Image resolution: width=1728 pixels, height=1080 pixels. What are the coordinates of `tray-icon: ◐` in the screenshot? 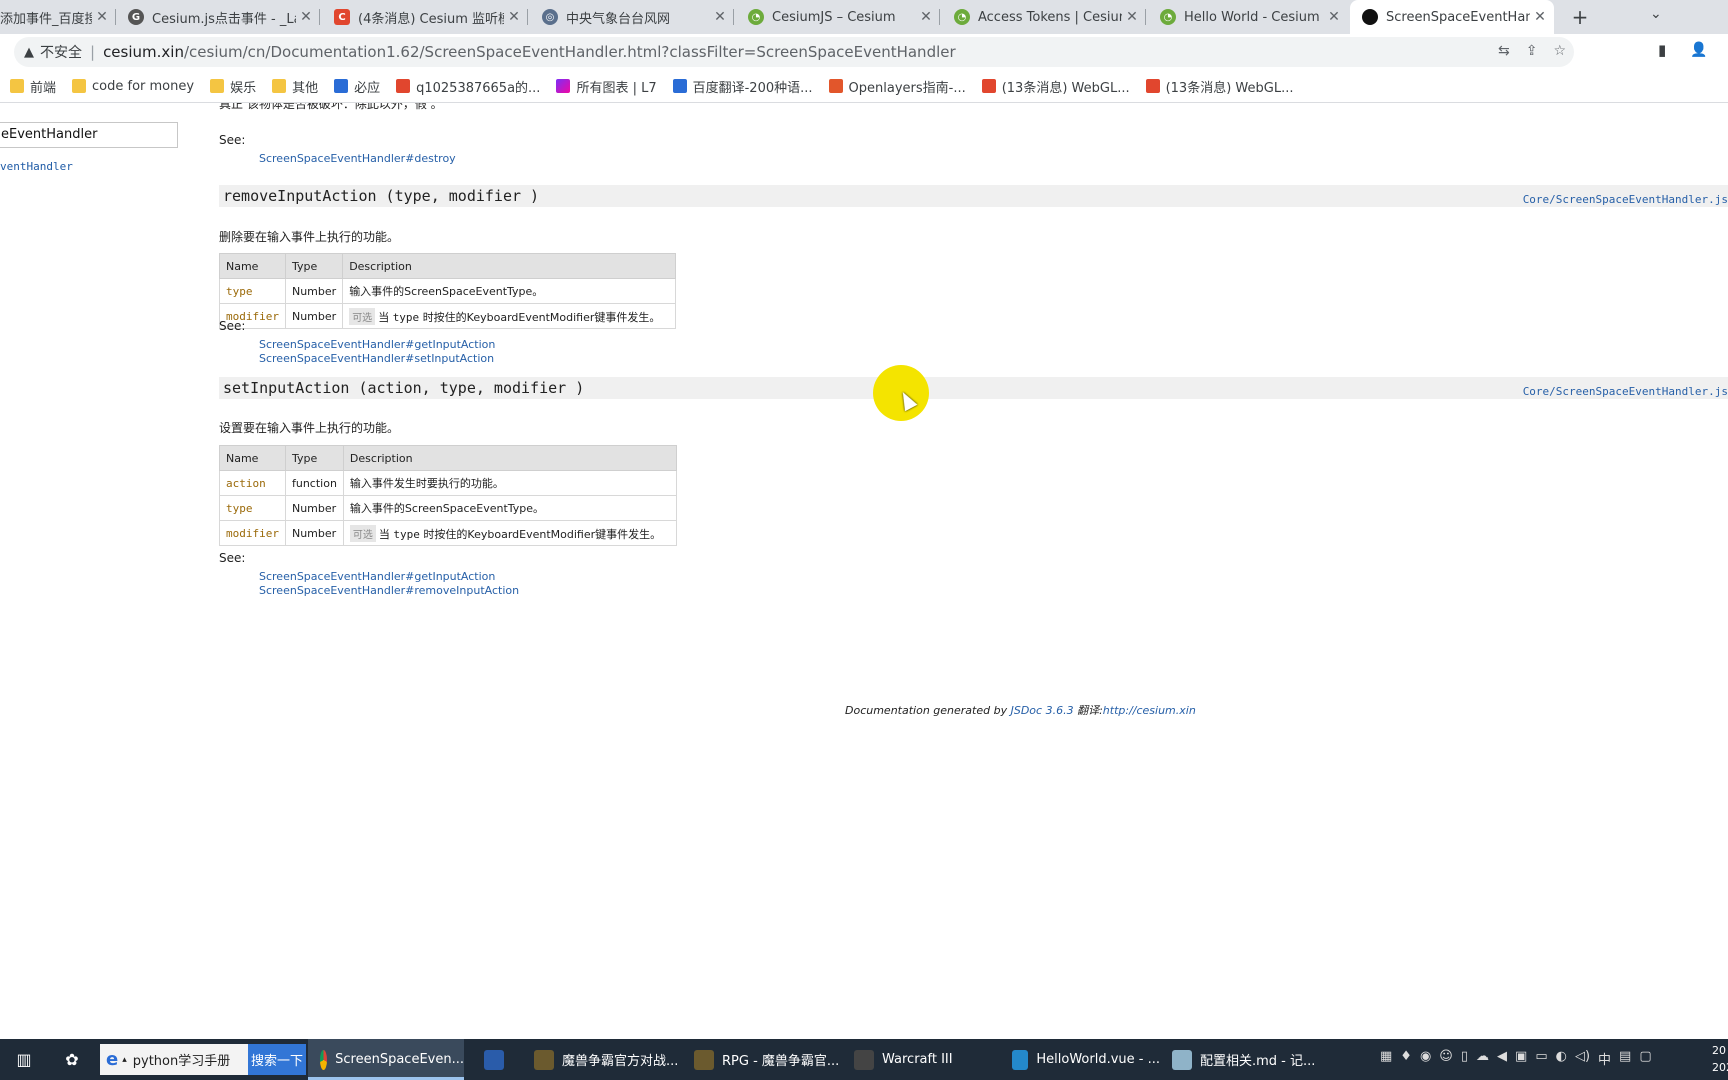 It's located at (1561, 1058).